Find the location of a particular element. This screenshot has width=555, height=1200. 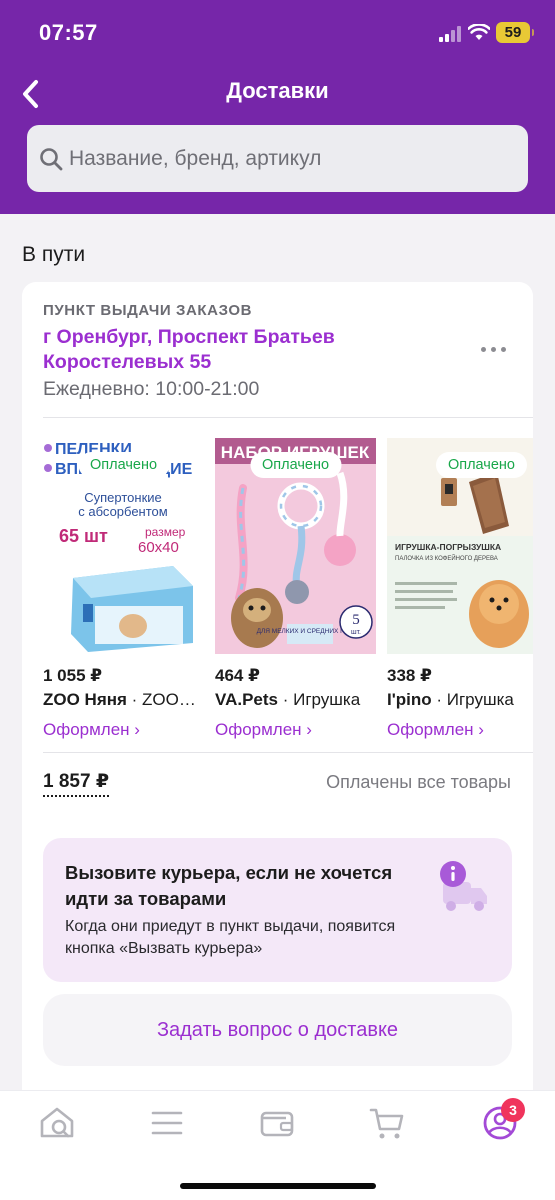

thumb-text: ПАЛОЧКА ИЗ КОФЕЙНОГО ДЕРЕВА is located at coordinates (446, 558).